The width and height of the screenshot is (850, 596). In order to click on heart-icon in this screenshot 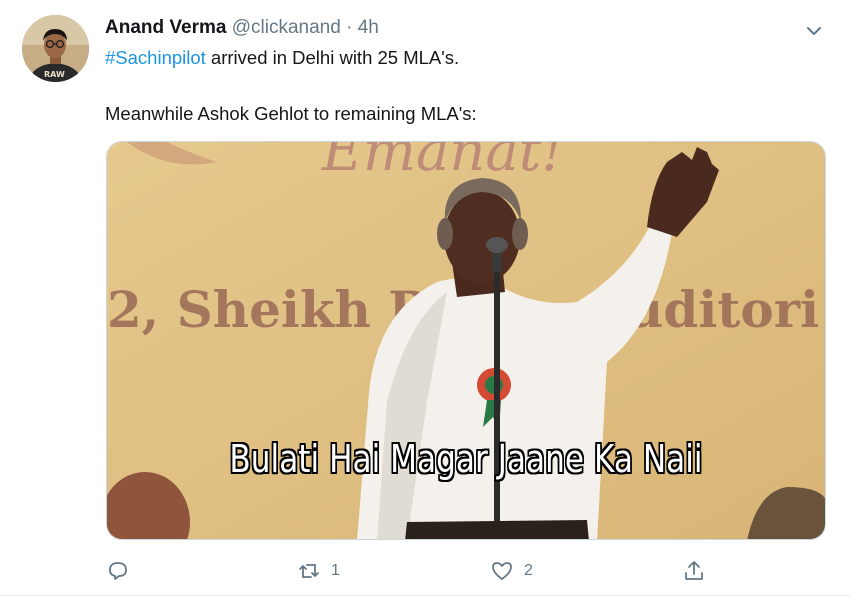, I will do `click(502, 571)`.